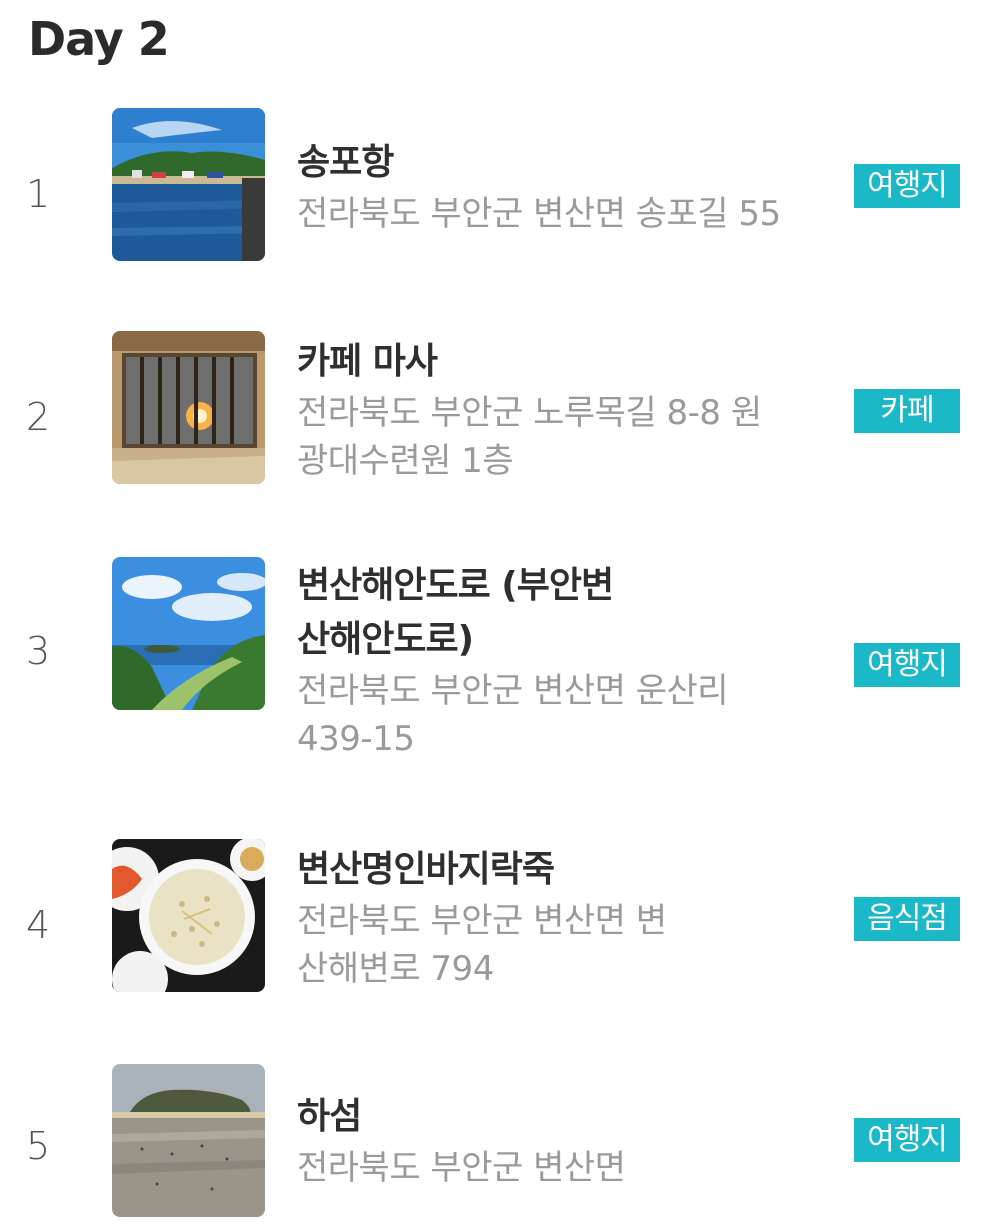 Image resolution: width=998 pixels, height=1231 pixels. I want to click on item-number: 1, so click(38, 194).